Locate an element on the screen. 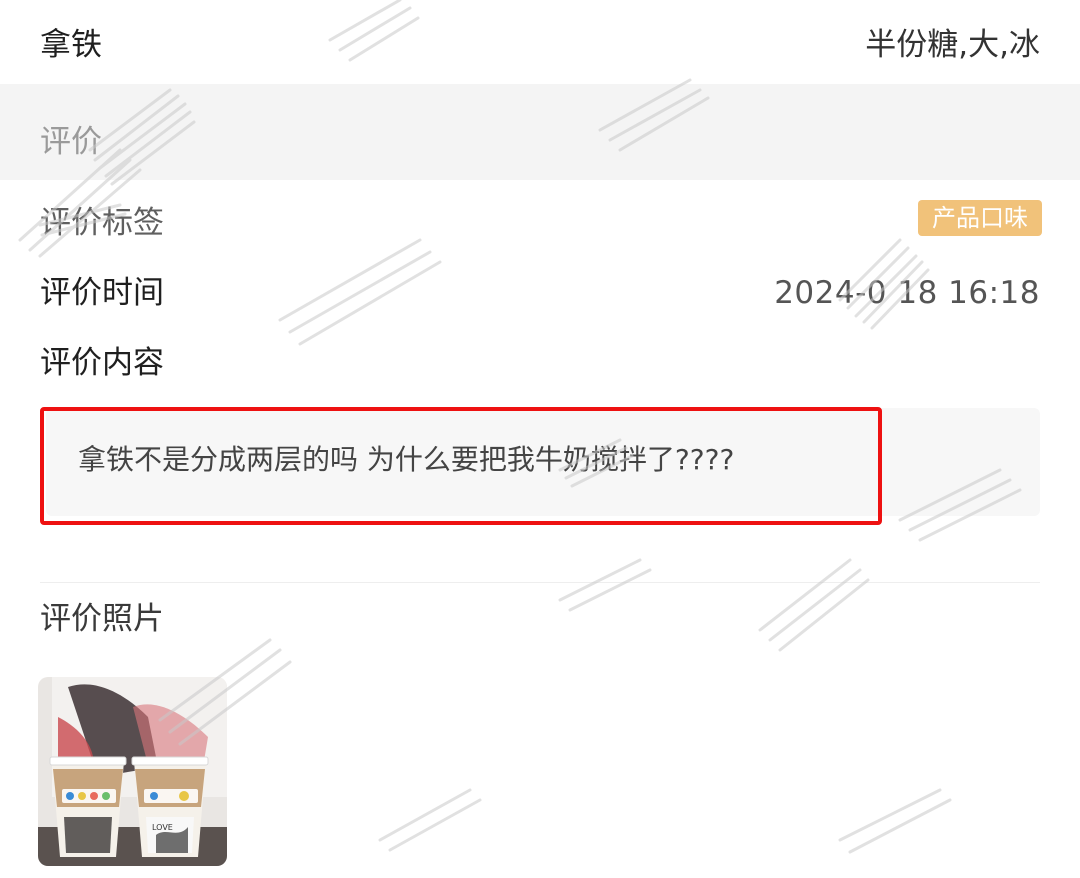 This screenshot has width=1080, height=878. review-photos-label: 评价照片 is located at coordinates (102, 619).